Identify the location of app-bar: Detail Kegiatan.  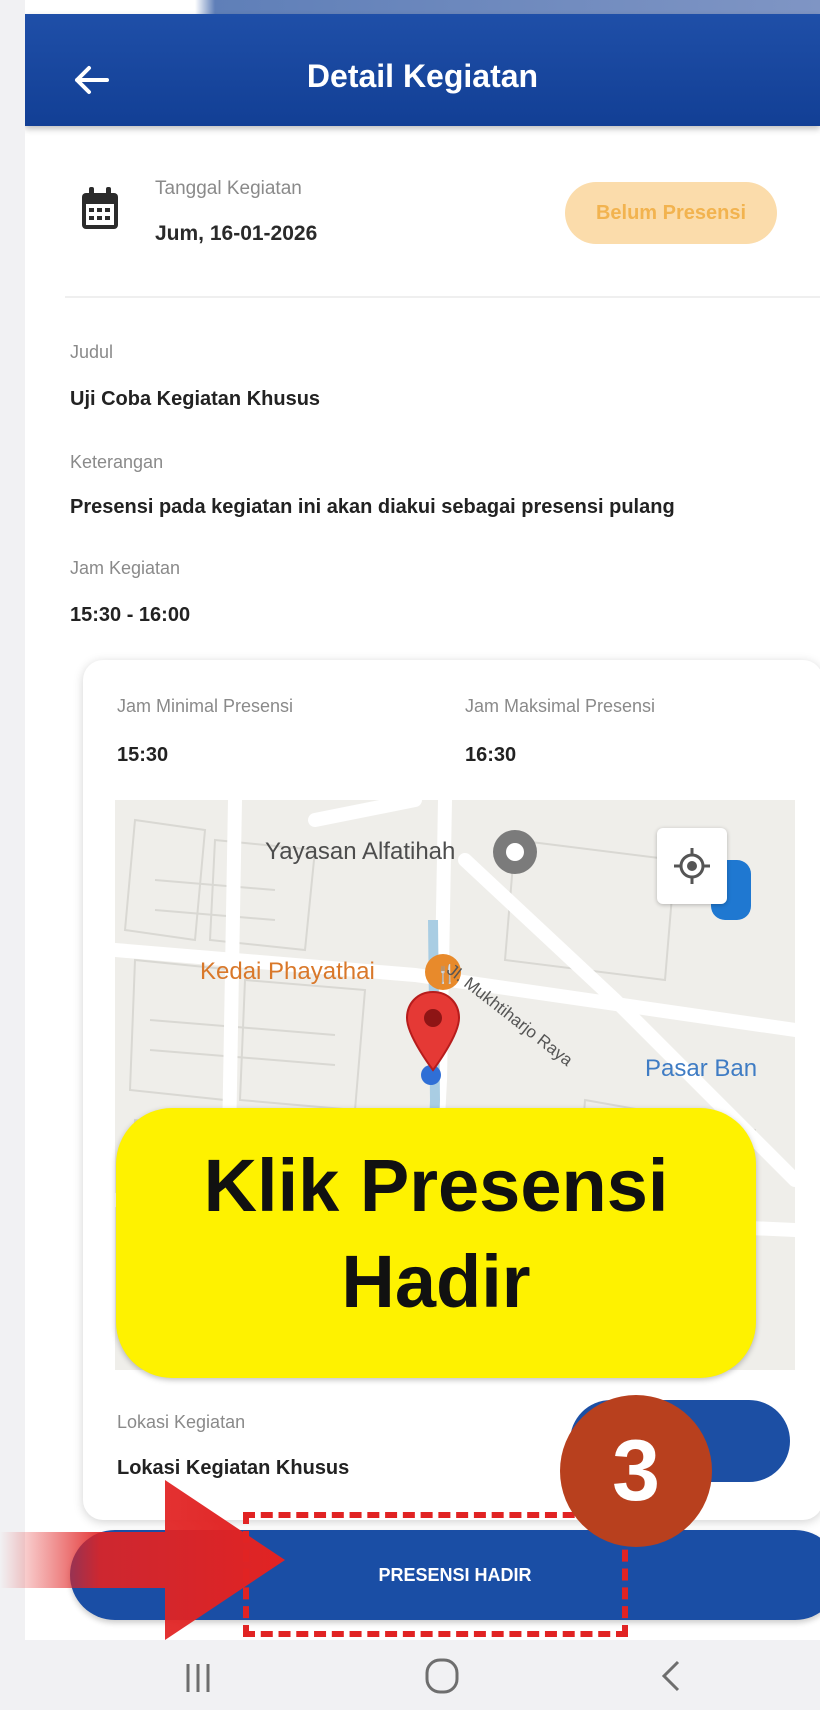
(422, 70).